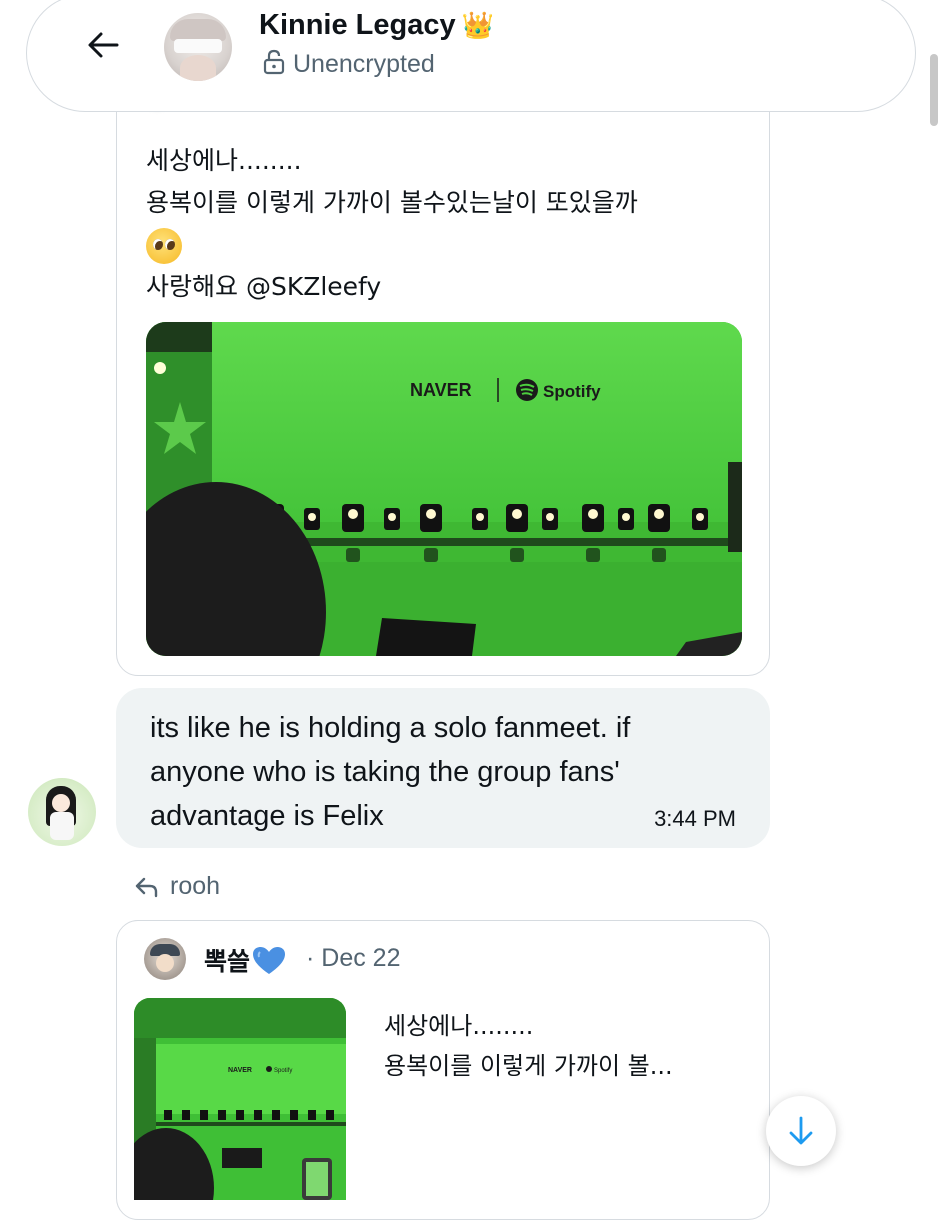 The height and width of the screenshot is (1220, 946). What do you see at coordinates (353, 958) in the screenshot?
I see `quoted-post-date: · Dec 22` at bounding box center [353, 958].